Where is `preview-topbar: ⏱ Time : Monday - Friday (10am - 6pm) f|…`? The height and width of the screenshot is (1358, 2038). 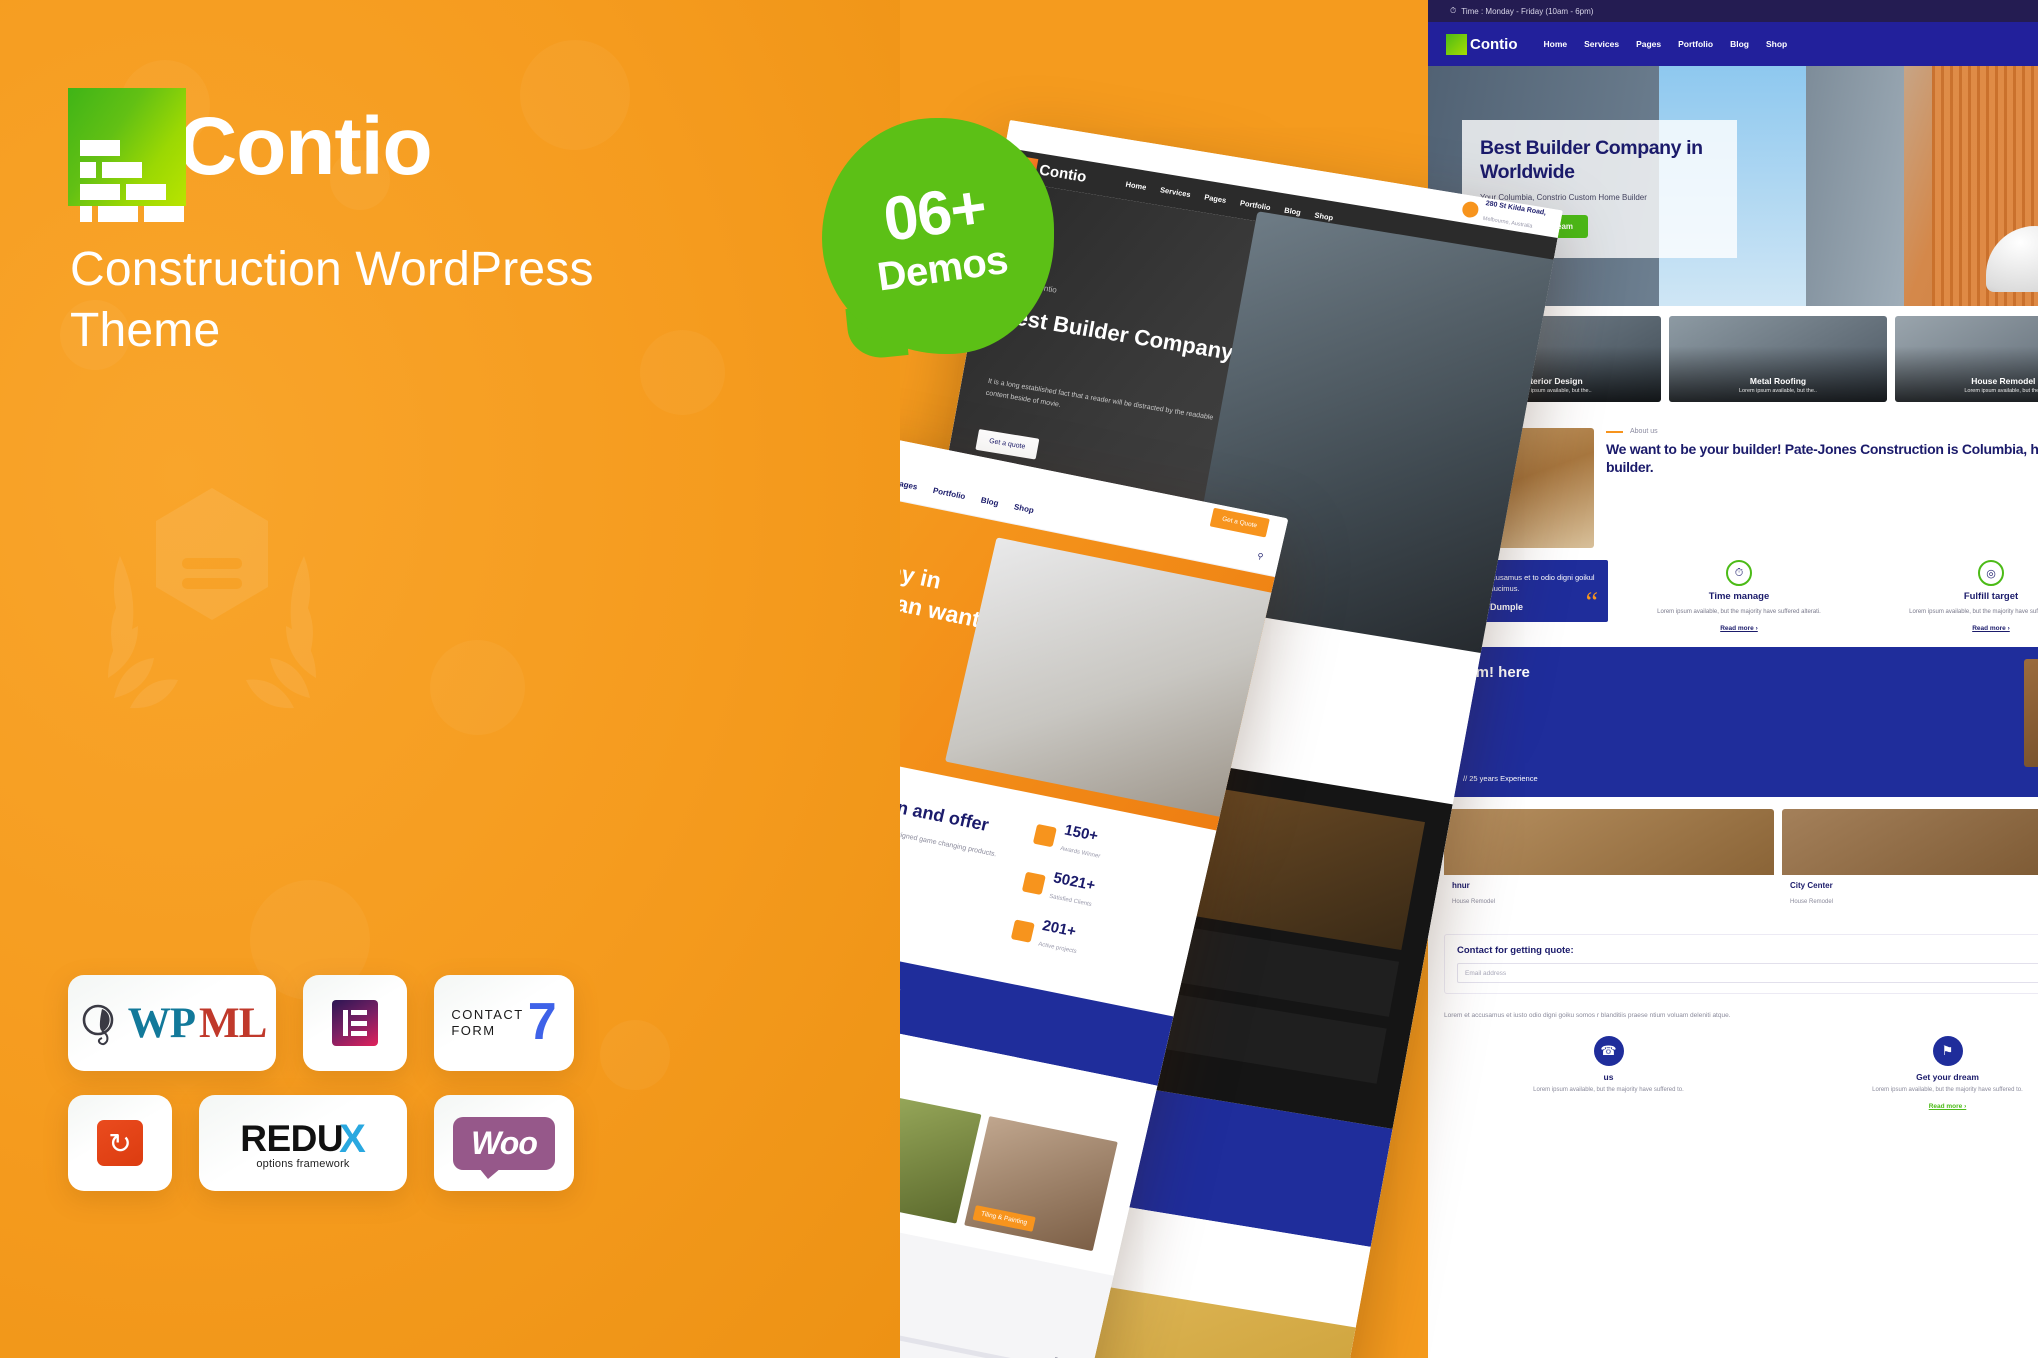
preview-topbar: ⏱ Time : Monday - Friday (10am - 6pm) f|… is located at coordinates (1733, 11).